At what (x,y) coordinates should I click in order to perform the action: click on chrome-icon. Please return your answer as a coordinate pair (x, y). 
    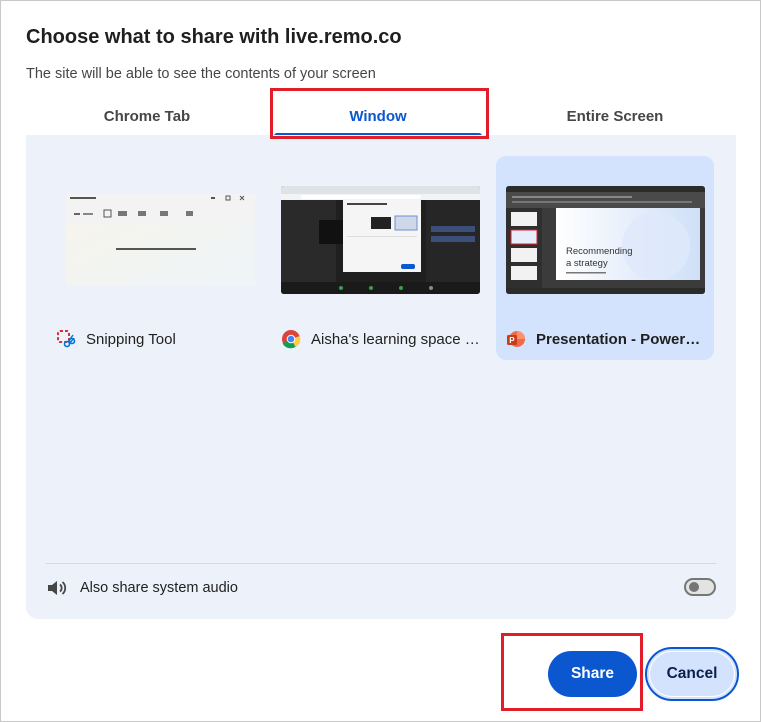
    Looking at the image, I should click on (291, 339).